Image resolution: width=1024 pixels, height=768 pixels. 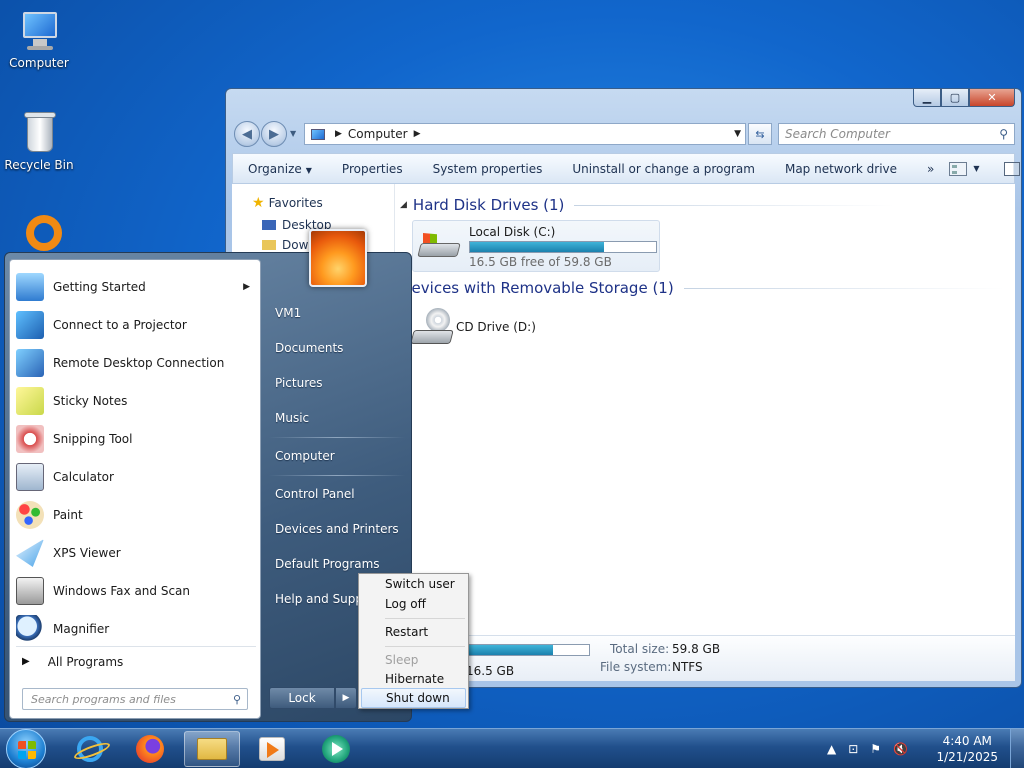 I want to click on show-desktop-button, so click(x=1017, y=748).